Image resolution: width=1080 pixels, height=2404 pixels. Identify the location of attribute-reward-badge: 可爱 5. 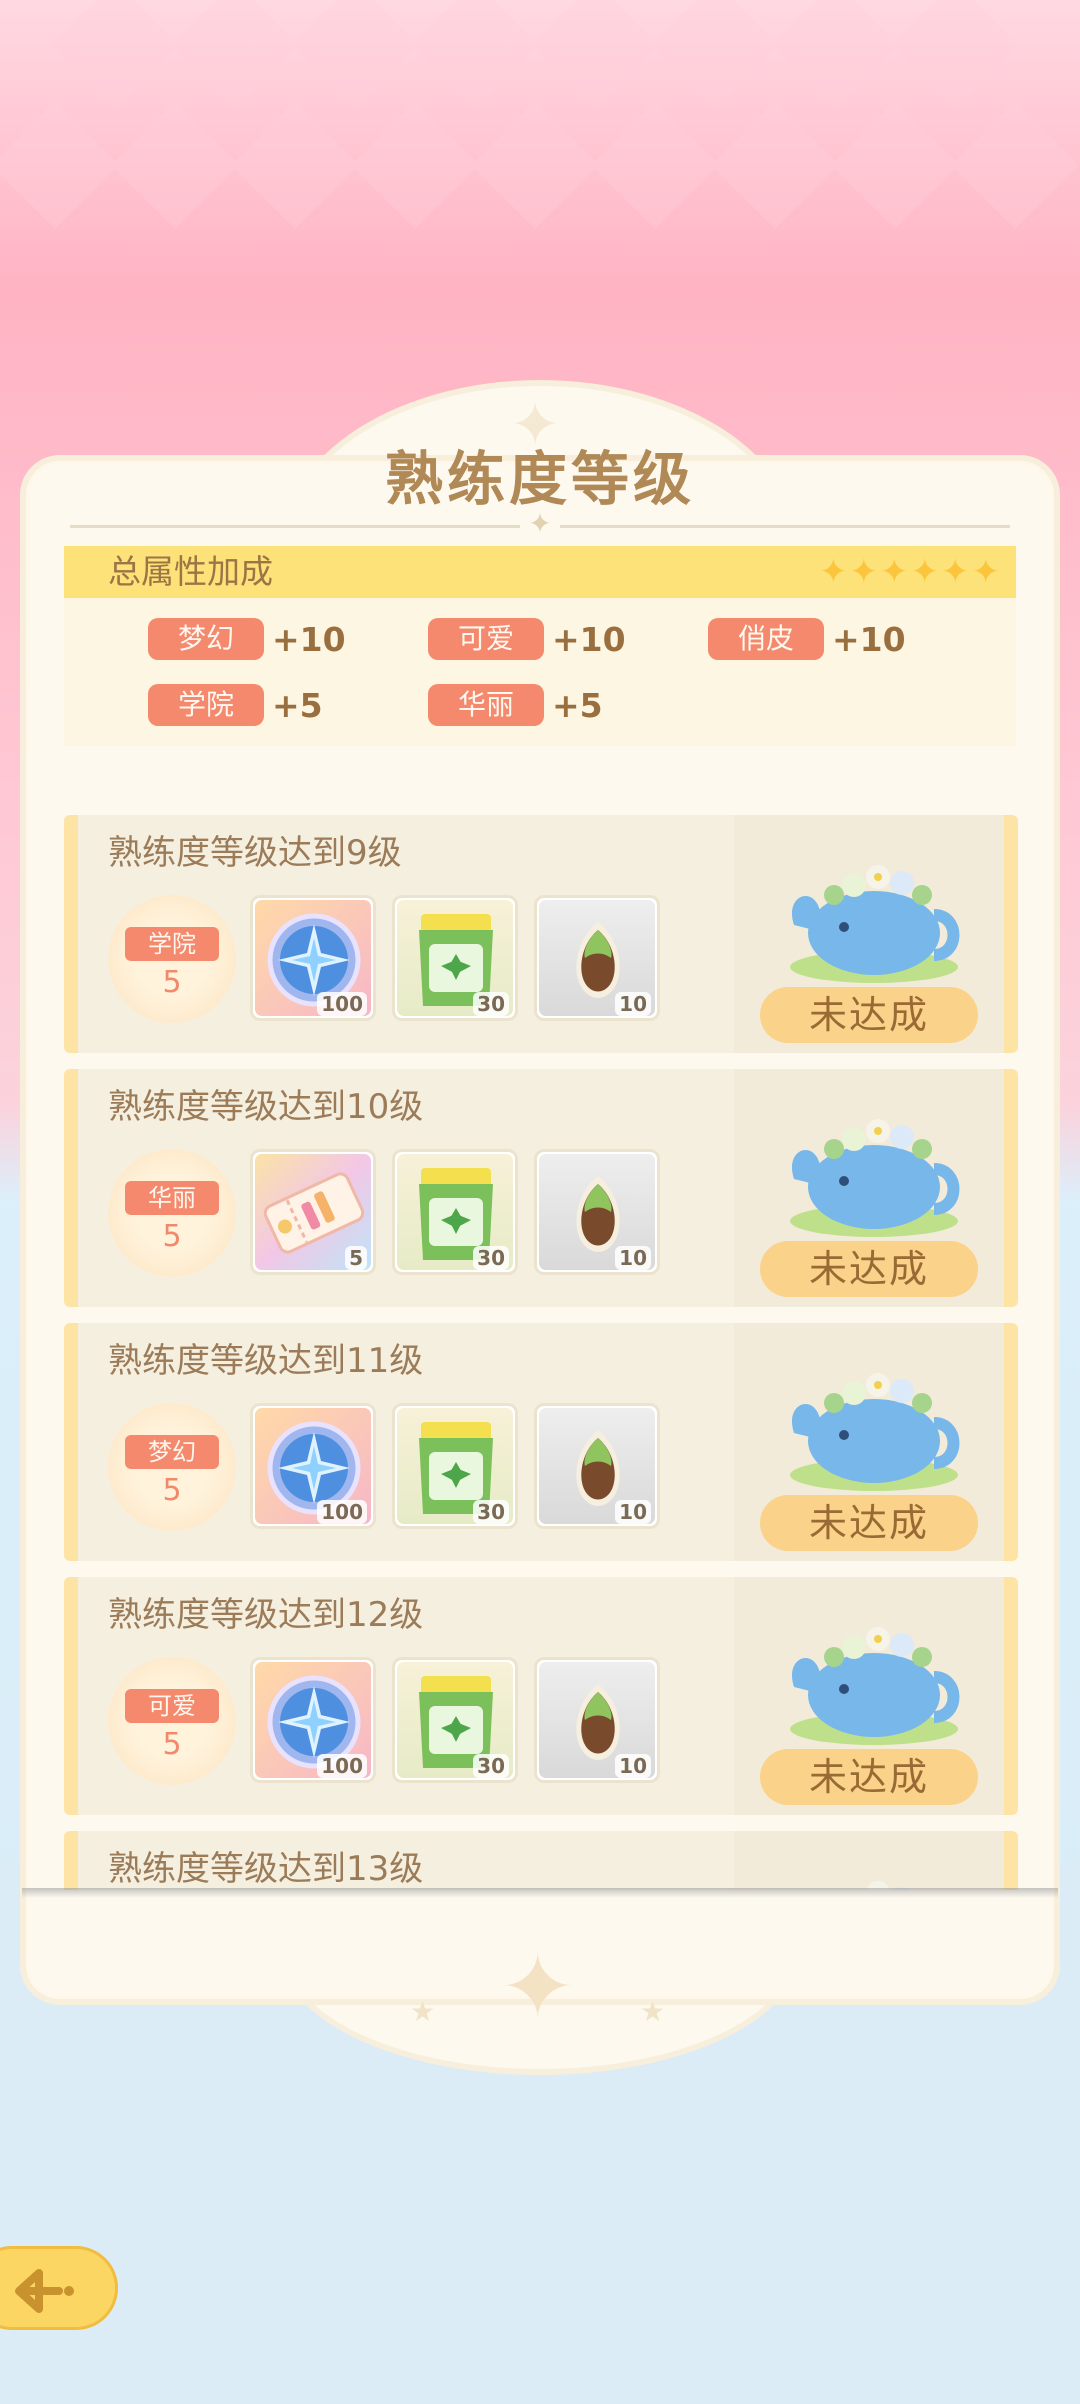
(172, 1721).